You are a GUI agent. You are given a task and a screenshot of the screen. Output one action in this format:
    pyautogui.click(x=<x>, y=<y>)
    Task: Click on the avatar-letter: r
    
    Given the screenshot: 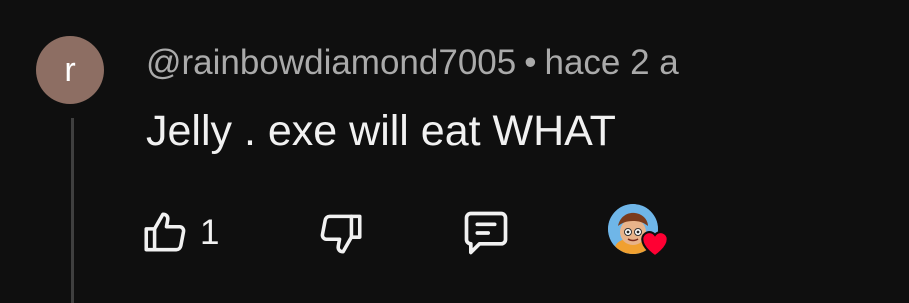 What is the action you would take?
    pyautogui.click(x=70, y=70)
    